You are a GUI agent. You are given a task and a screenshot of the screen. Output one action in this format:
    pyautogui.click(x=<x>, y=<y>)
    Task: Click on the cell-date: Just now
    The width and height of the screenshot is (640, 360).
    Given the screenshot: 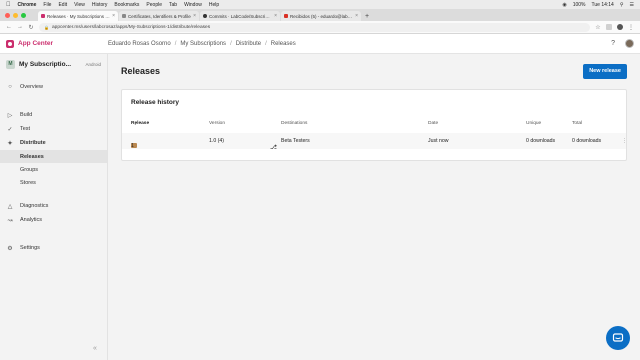 What is the action you would take?
    pyautogui.click(x=438, y=141)
    